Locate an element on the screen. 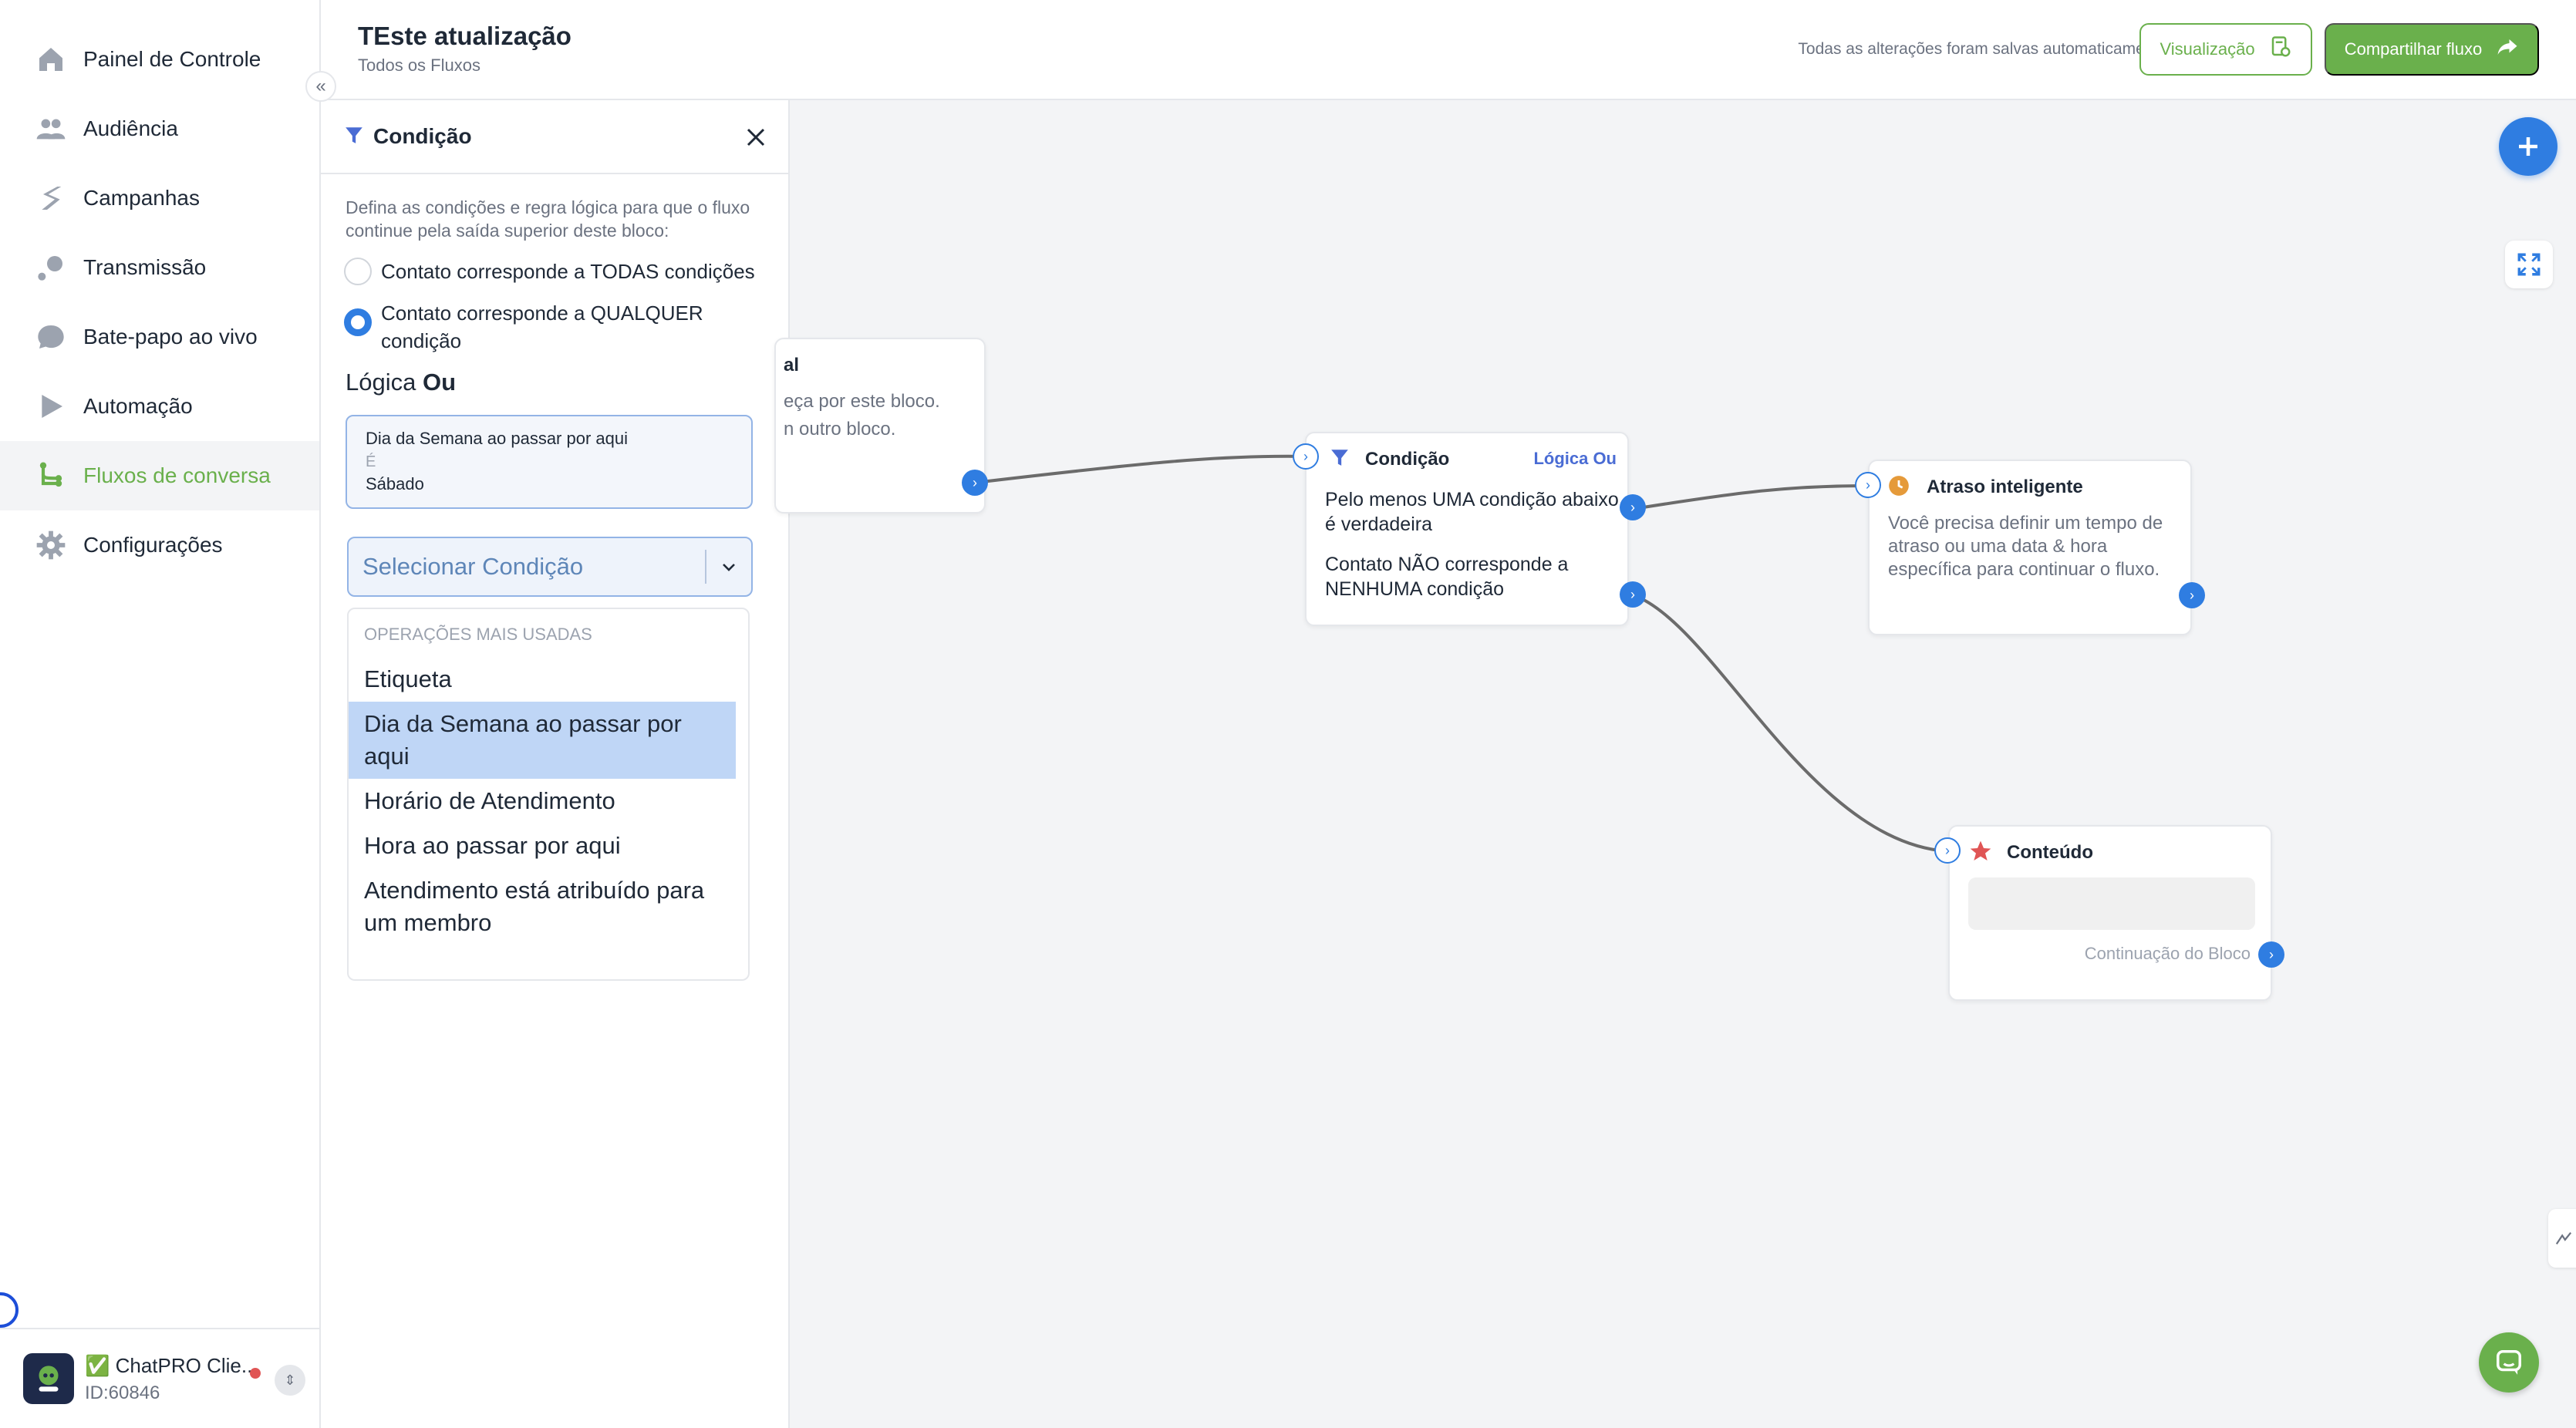  preview-button: Visualização is located at coordinates (2225, 49).